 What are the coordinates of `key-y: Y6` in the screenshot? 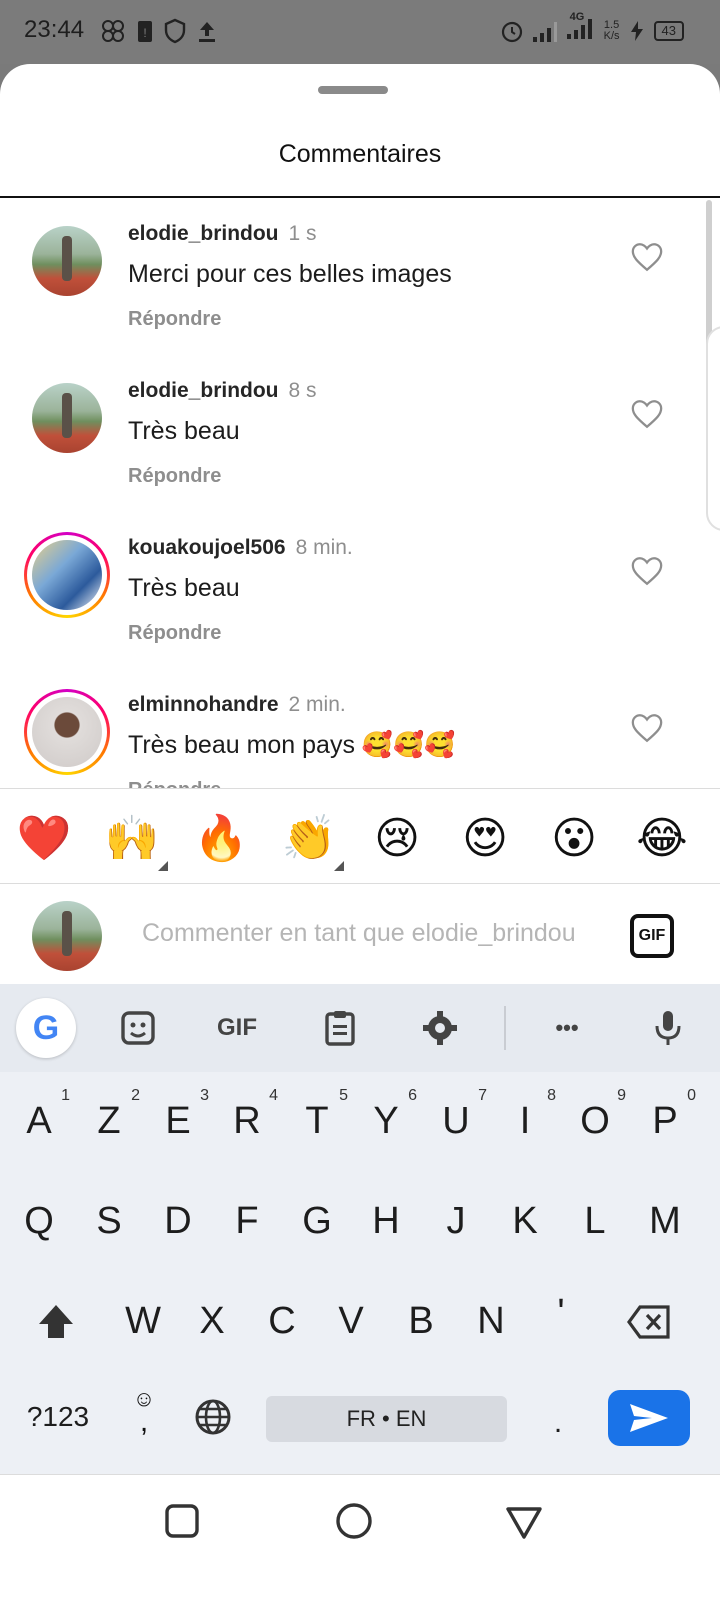 It's located at (386, 1121).